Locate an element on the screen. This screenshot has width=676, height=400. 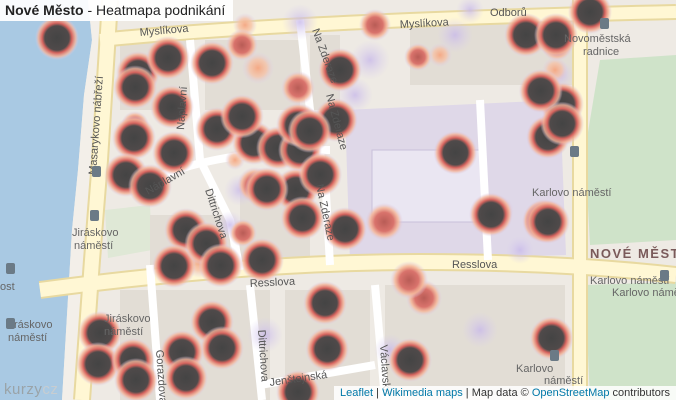
label-district-nove-mesto: NOVÉ MĚST is located at coordinates (633, 253).